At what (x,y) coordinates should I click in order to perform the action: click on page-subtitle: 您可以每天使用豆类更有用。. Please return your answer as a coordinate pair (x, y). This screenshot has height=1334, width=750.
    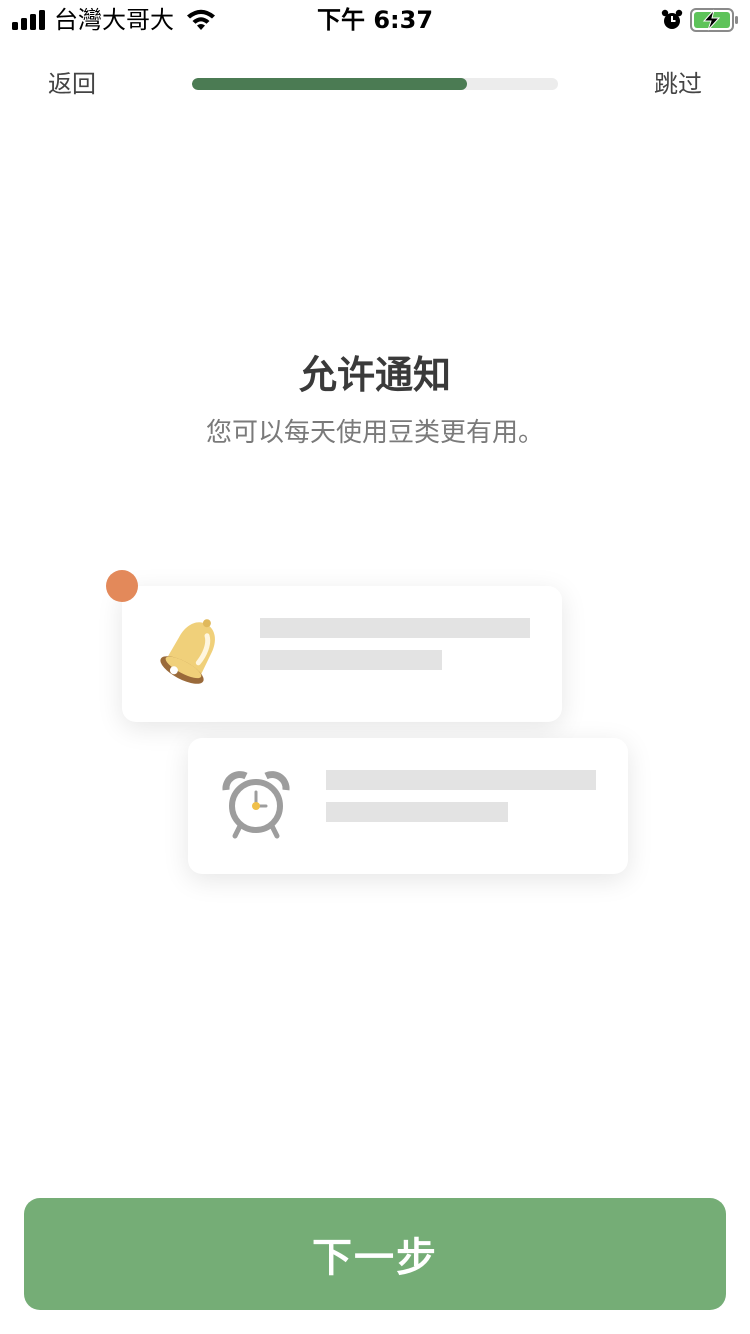
    Looking at the image, I should click on (374, 433).